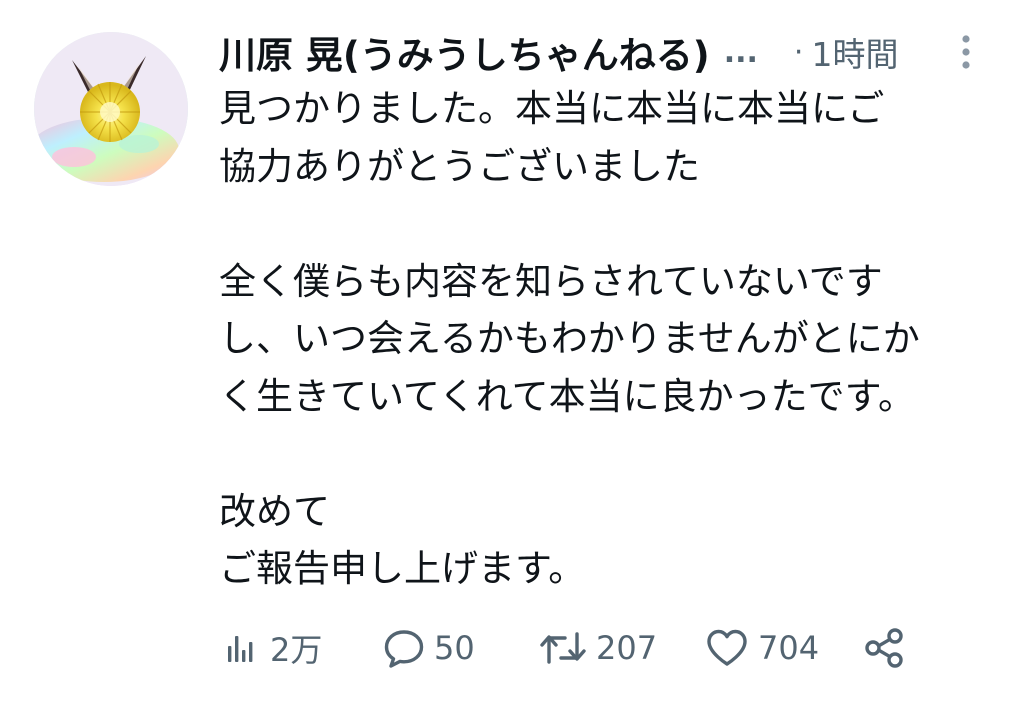 The height and width of the screenshot is (704, 1024). I want to click on tweet-body-line: 協力ありがとうございました, so click(459, 166).